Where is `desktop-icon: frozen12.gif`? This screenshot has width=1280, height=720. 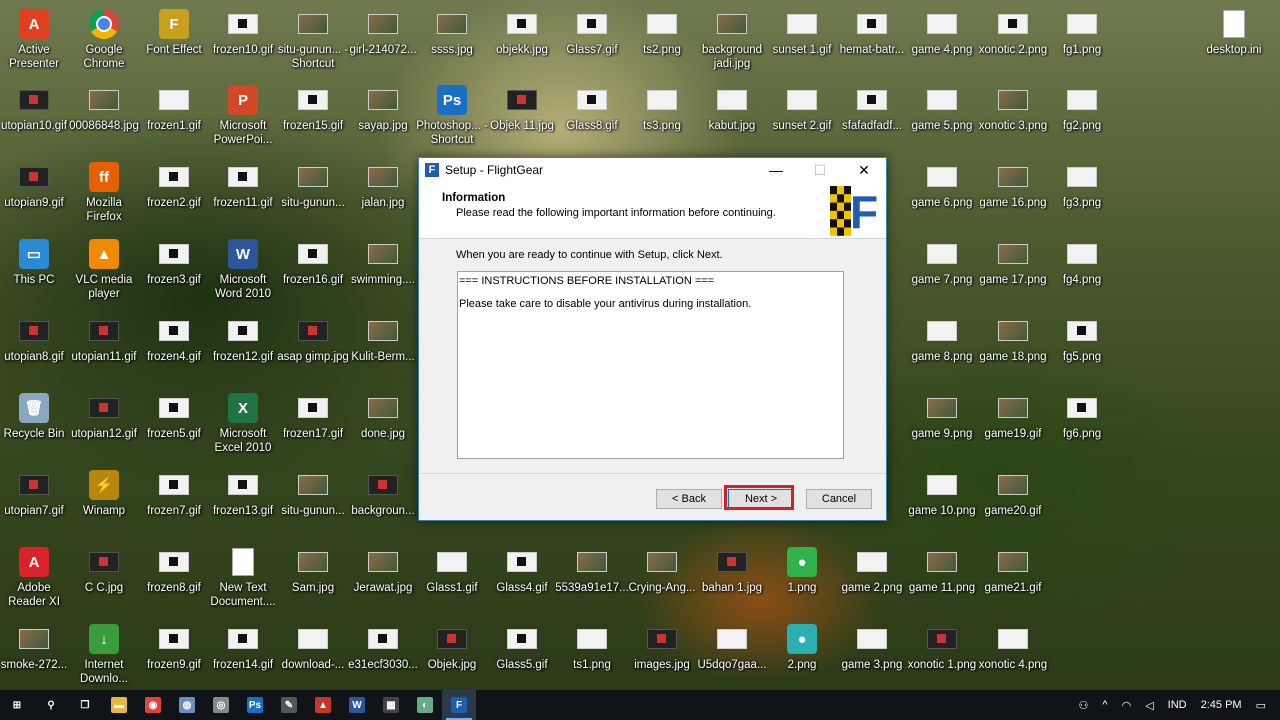 desktop-icon: frozen12.gif is located at coordinates (243, 339).